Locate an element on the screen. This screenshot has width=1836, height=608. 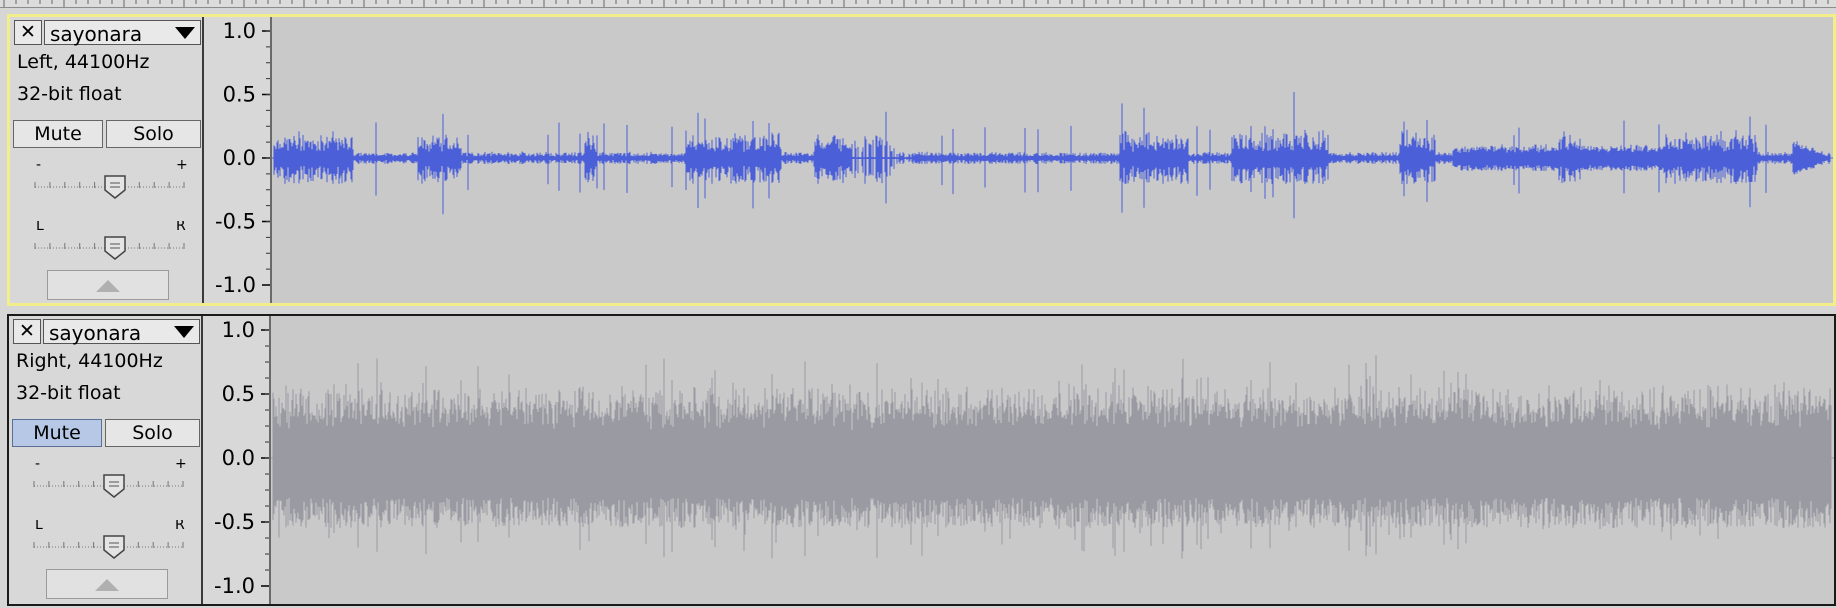
channel-info: Left, 44100Hz is located at coordinates (83, 62).